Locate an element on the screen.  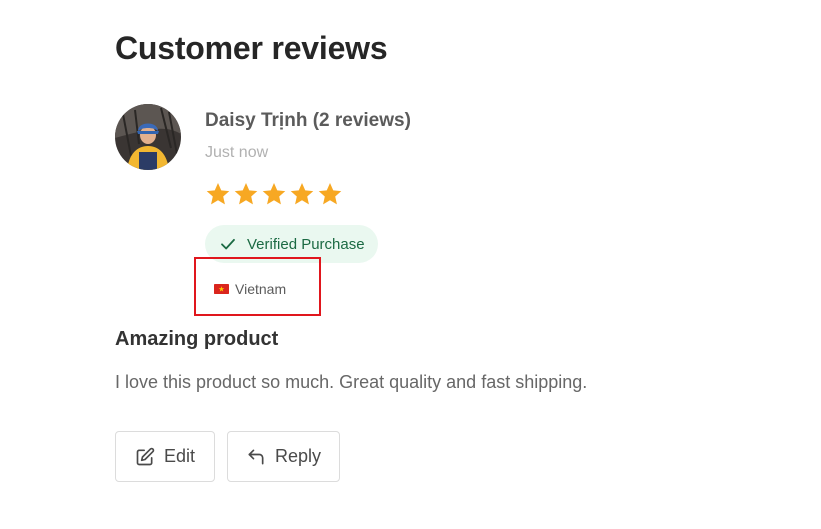
edit-icon is located at coordinates (145, 456).